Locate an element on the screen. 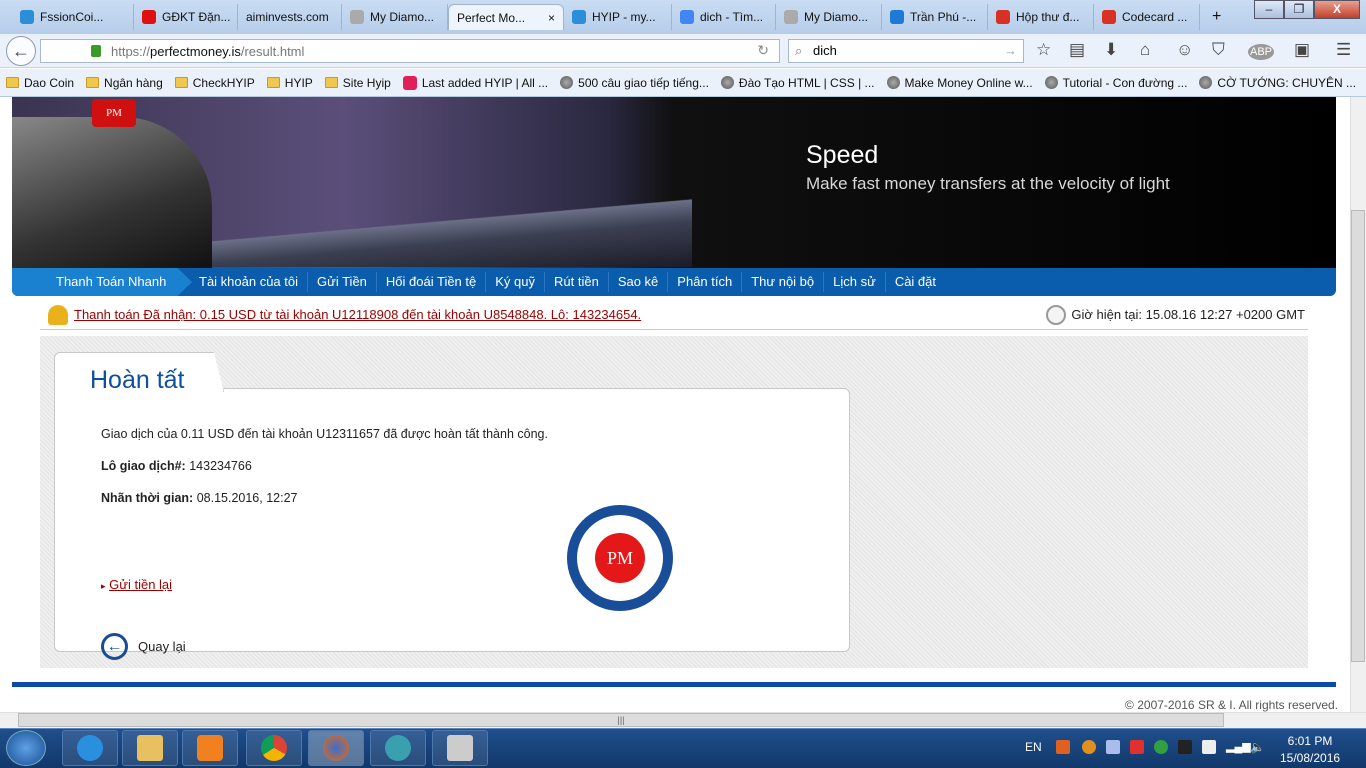 This screenshot has height=768, width=1366. bookmark-item: HYIP is located at coordinates (290, 83).